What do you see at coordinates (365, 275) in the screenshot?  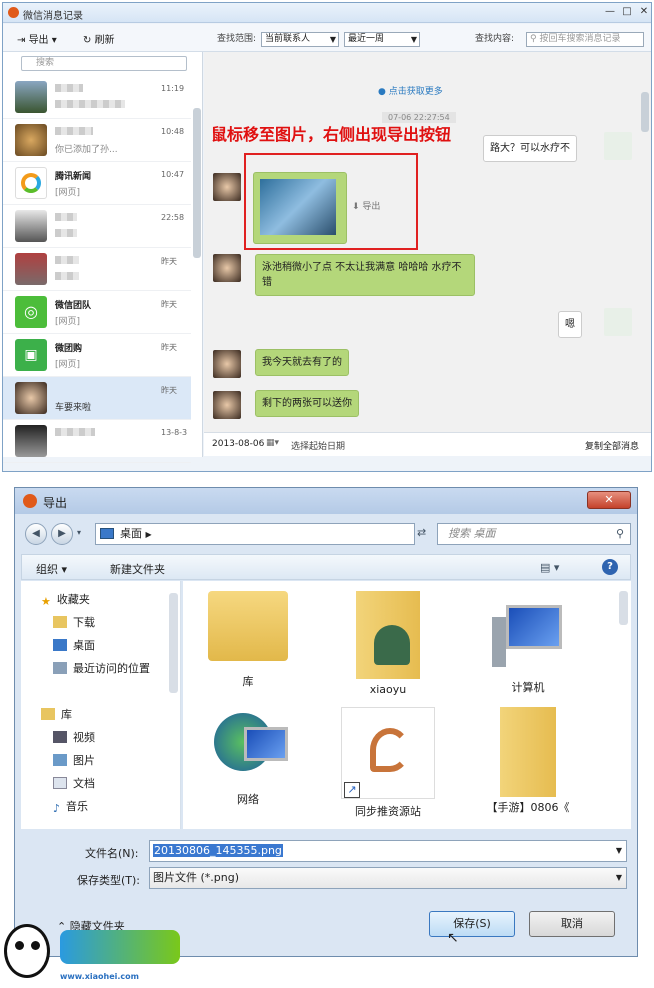 I see `incoming-message: 泳池稍微小了点 不太让我满意 哈哈哈 水疗不错` at bounding box center [365, 275].